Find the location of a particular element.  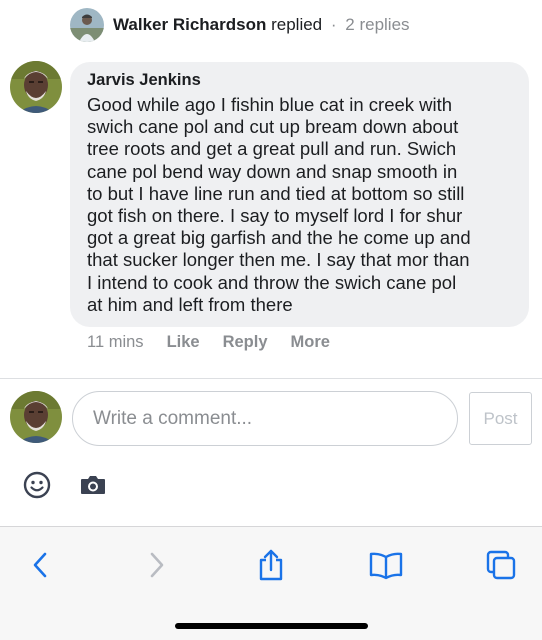

emoji-icon is located at coordinates (37, 485).